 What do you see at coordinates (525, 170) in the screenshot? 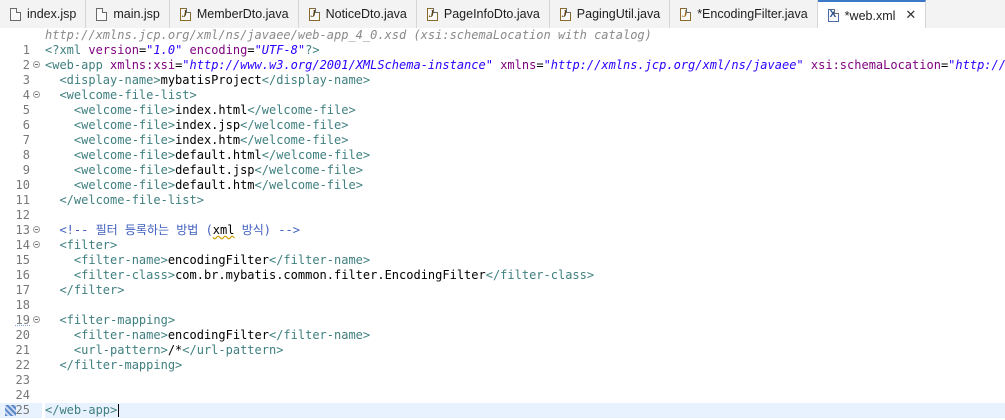
I see `code-line: <welcome-file>default.jsp</welcome-file>` at bounding box center [525, 170].